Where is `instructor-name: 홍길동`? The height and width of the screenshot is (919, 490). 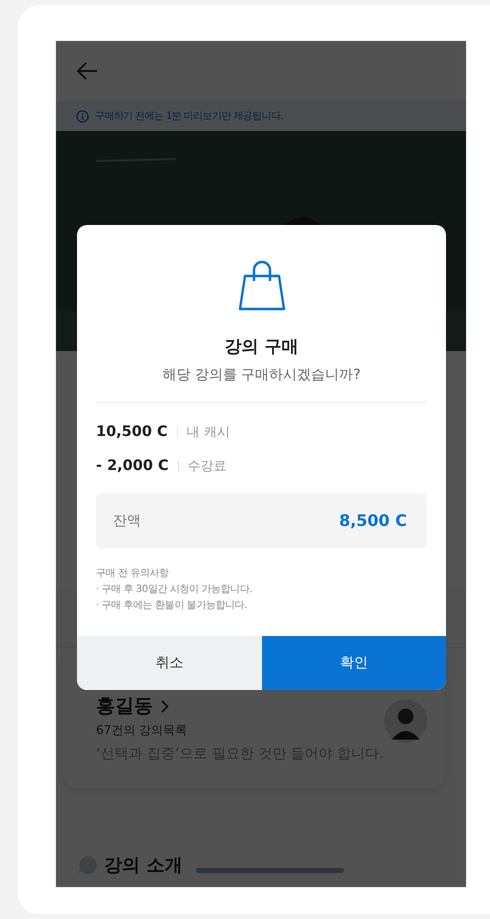
instructor-name: 홍길동 is located at coordinates (124, 706).